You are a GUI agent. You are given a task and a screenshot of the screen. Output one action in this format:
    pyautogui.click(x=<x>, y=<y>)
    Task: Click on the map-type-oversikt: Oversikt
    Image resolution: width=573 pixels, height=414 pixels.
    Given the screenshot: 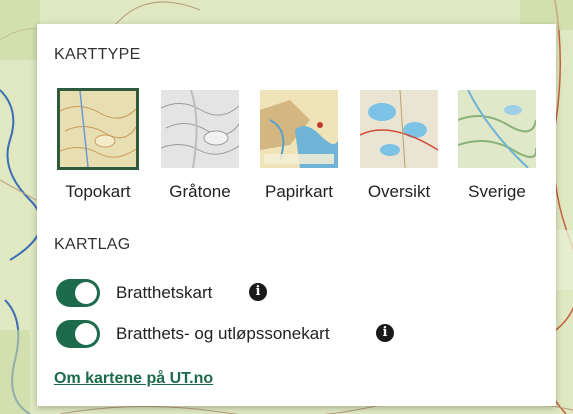 What is the action you would take?
    pyautogui.click(x=399, y=144)
    